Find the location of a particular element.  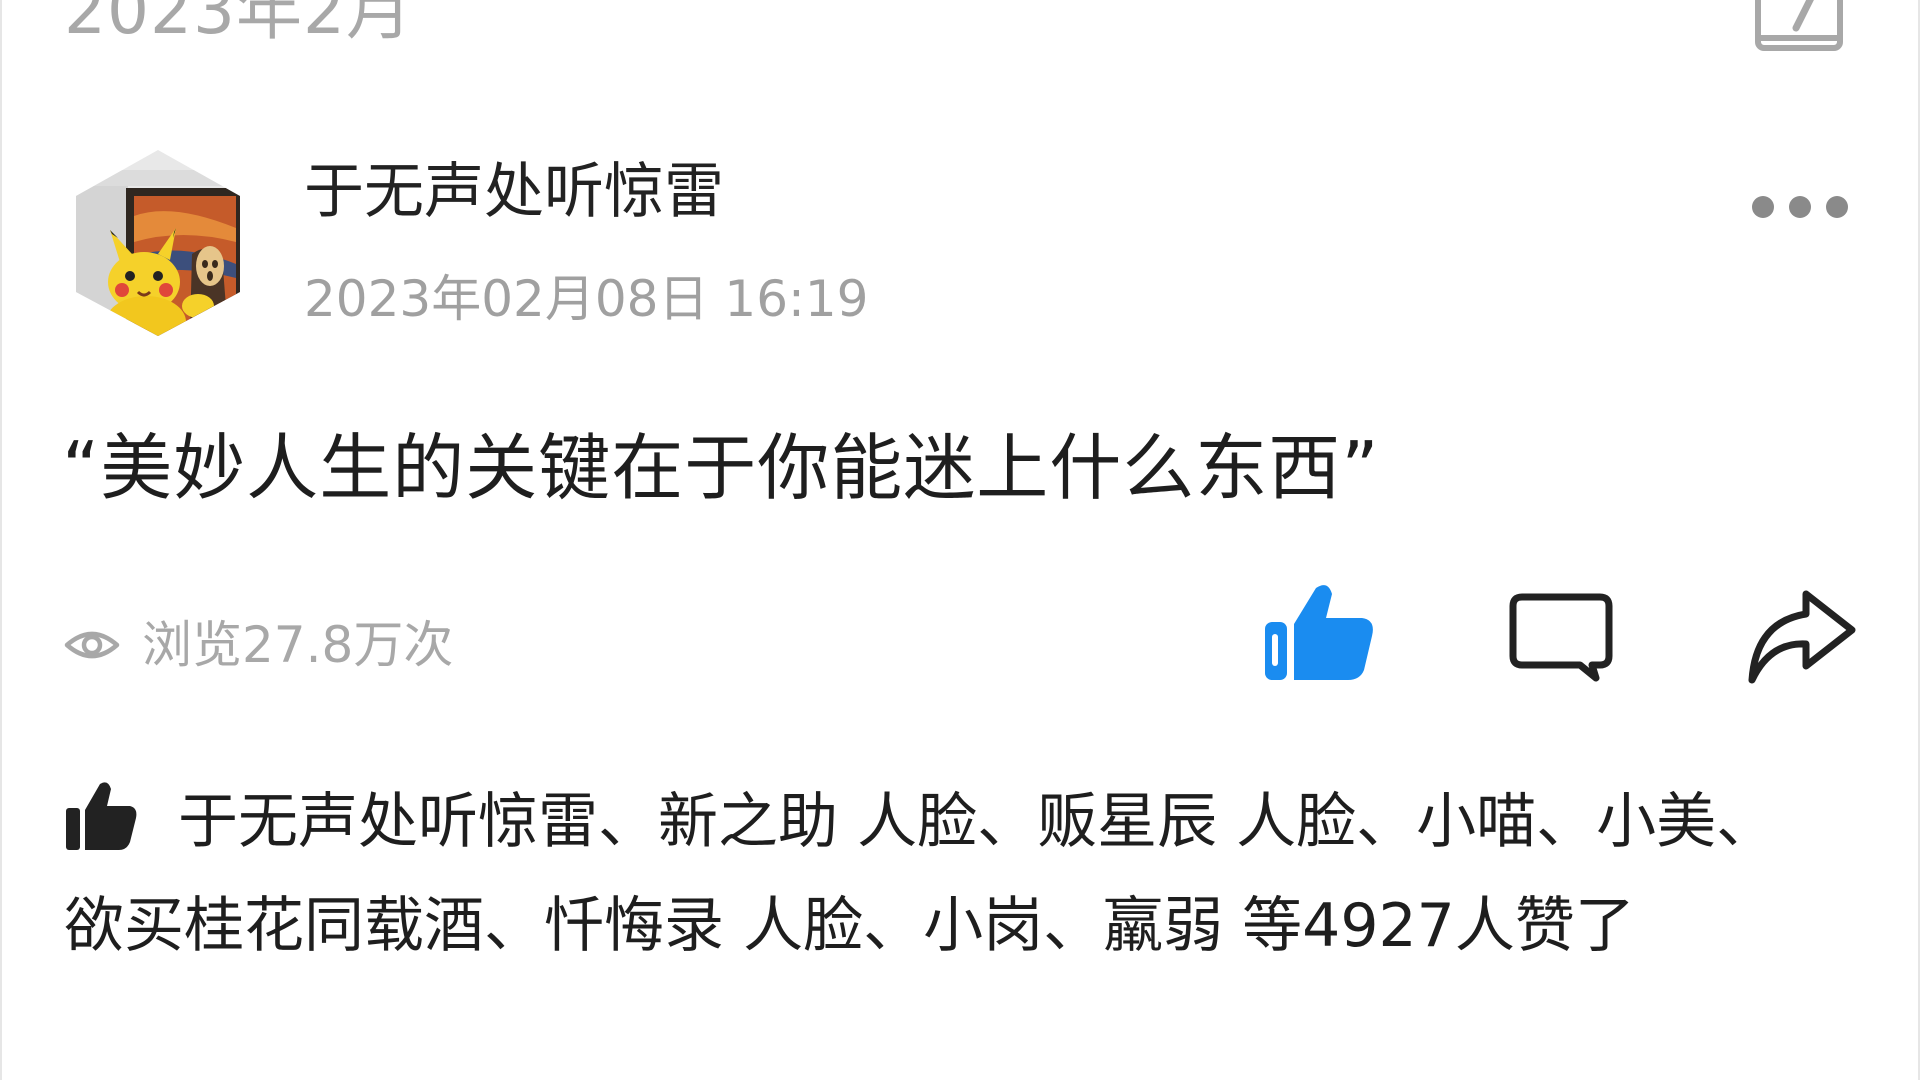

like-button is located at coordinates (1319, 632).